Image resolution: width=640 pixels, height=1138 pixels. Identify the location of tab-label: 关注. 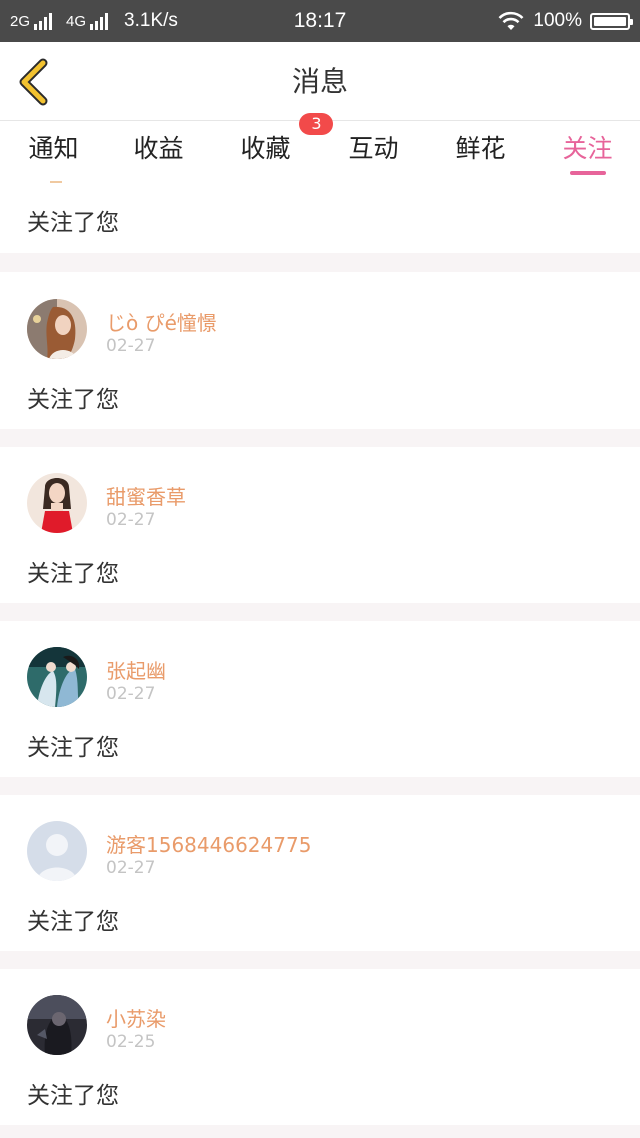
(587, 148).